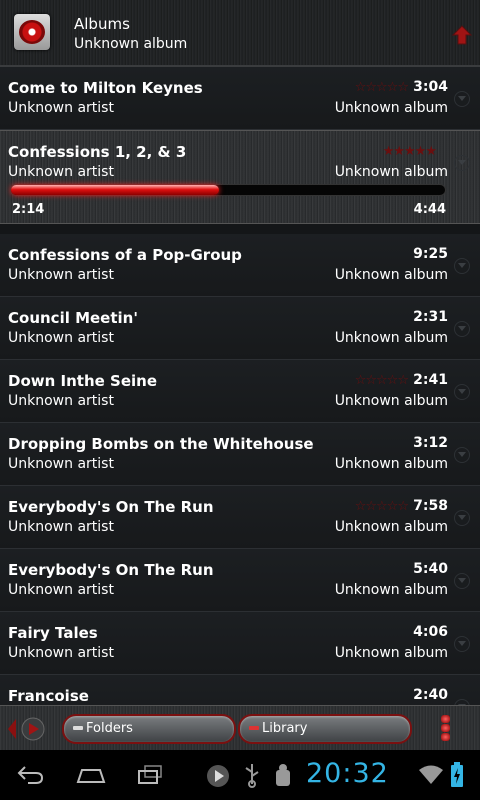 This screenshot has height=800, width=480. What do you see at coordinates (457, 774) in the screenshot?
I see `battery-charging-icon` at bounding box center [457, 774].